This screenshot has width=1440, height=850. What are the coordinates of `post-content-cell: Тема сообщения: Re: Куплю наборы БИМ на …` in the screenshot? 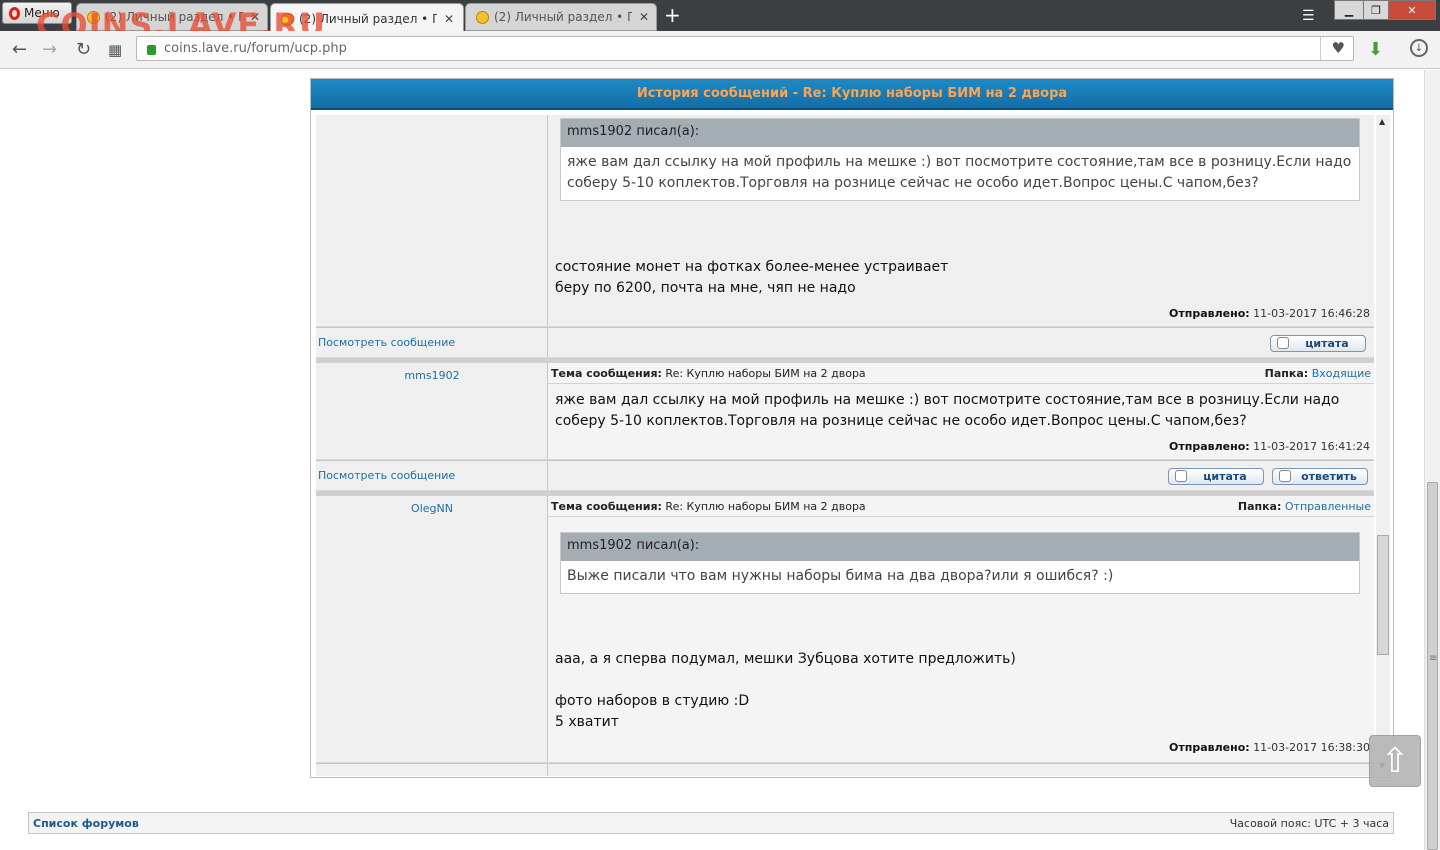 It's located at (961, 411).